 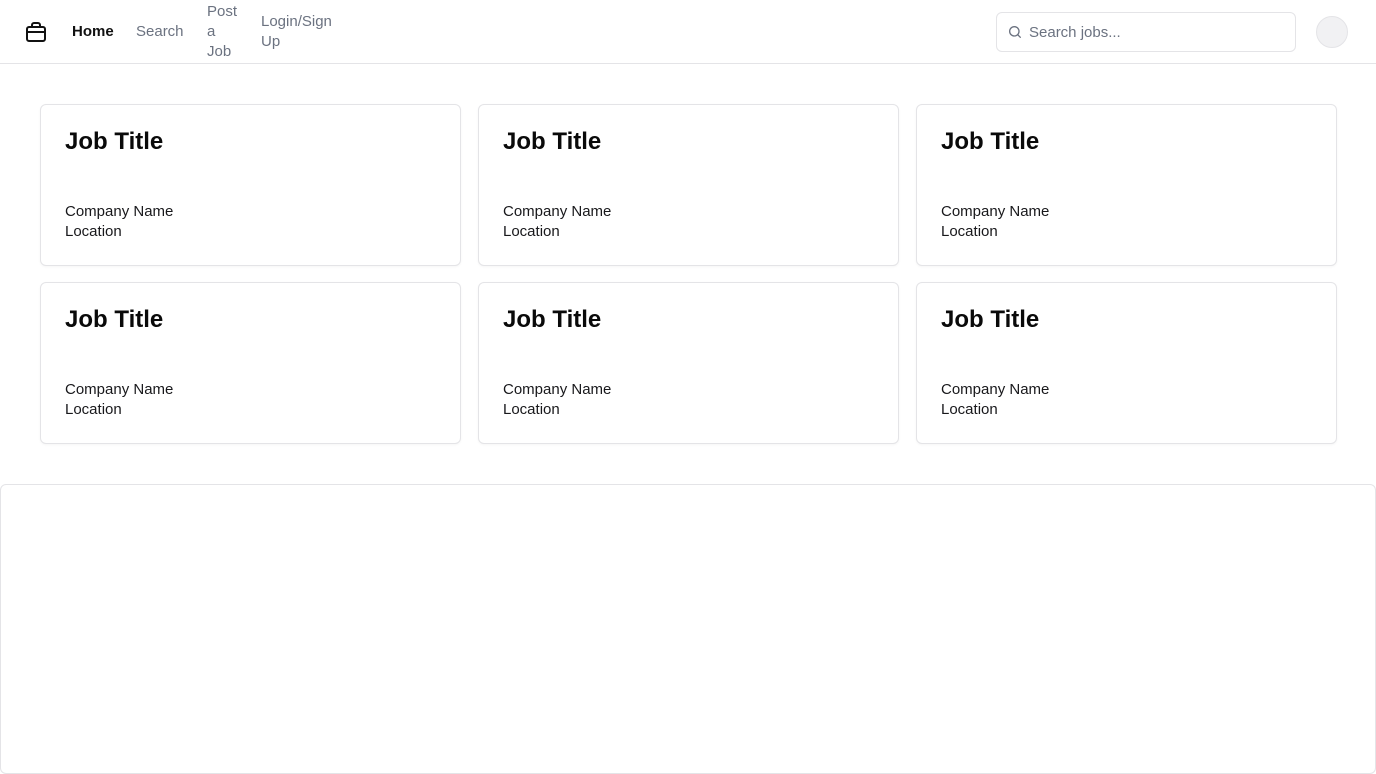 I want to click on nav-post-job-link: Post a Job, so click(x=225, y=32).